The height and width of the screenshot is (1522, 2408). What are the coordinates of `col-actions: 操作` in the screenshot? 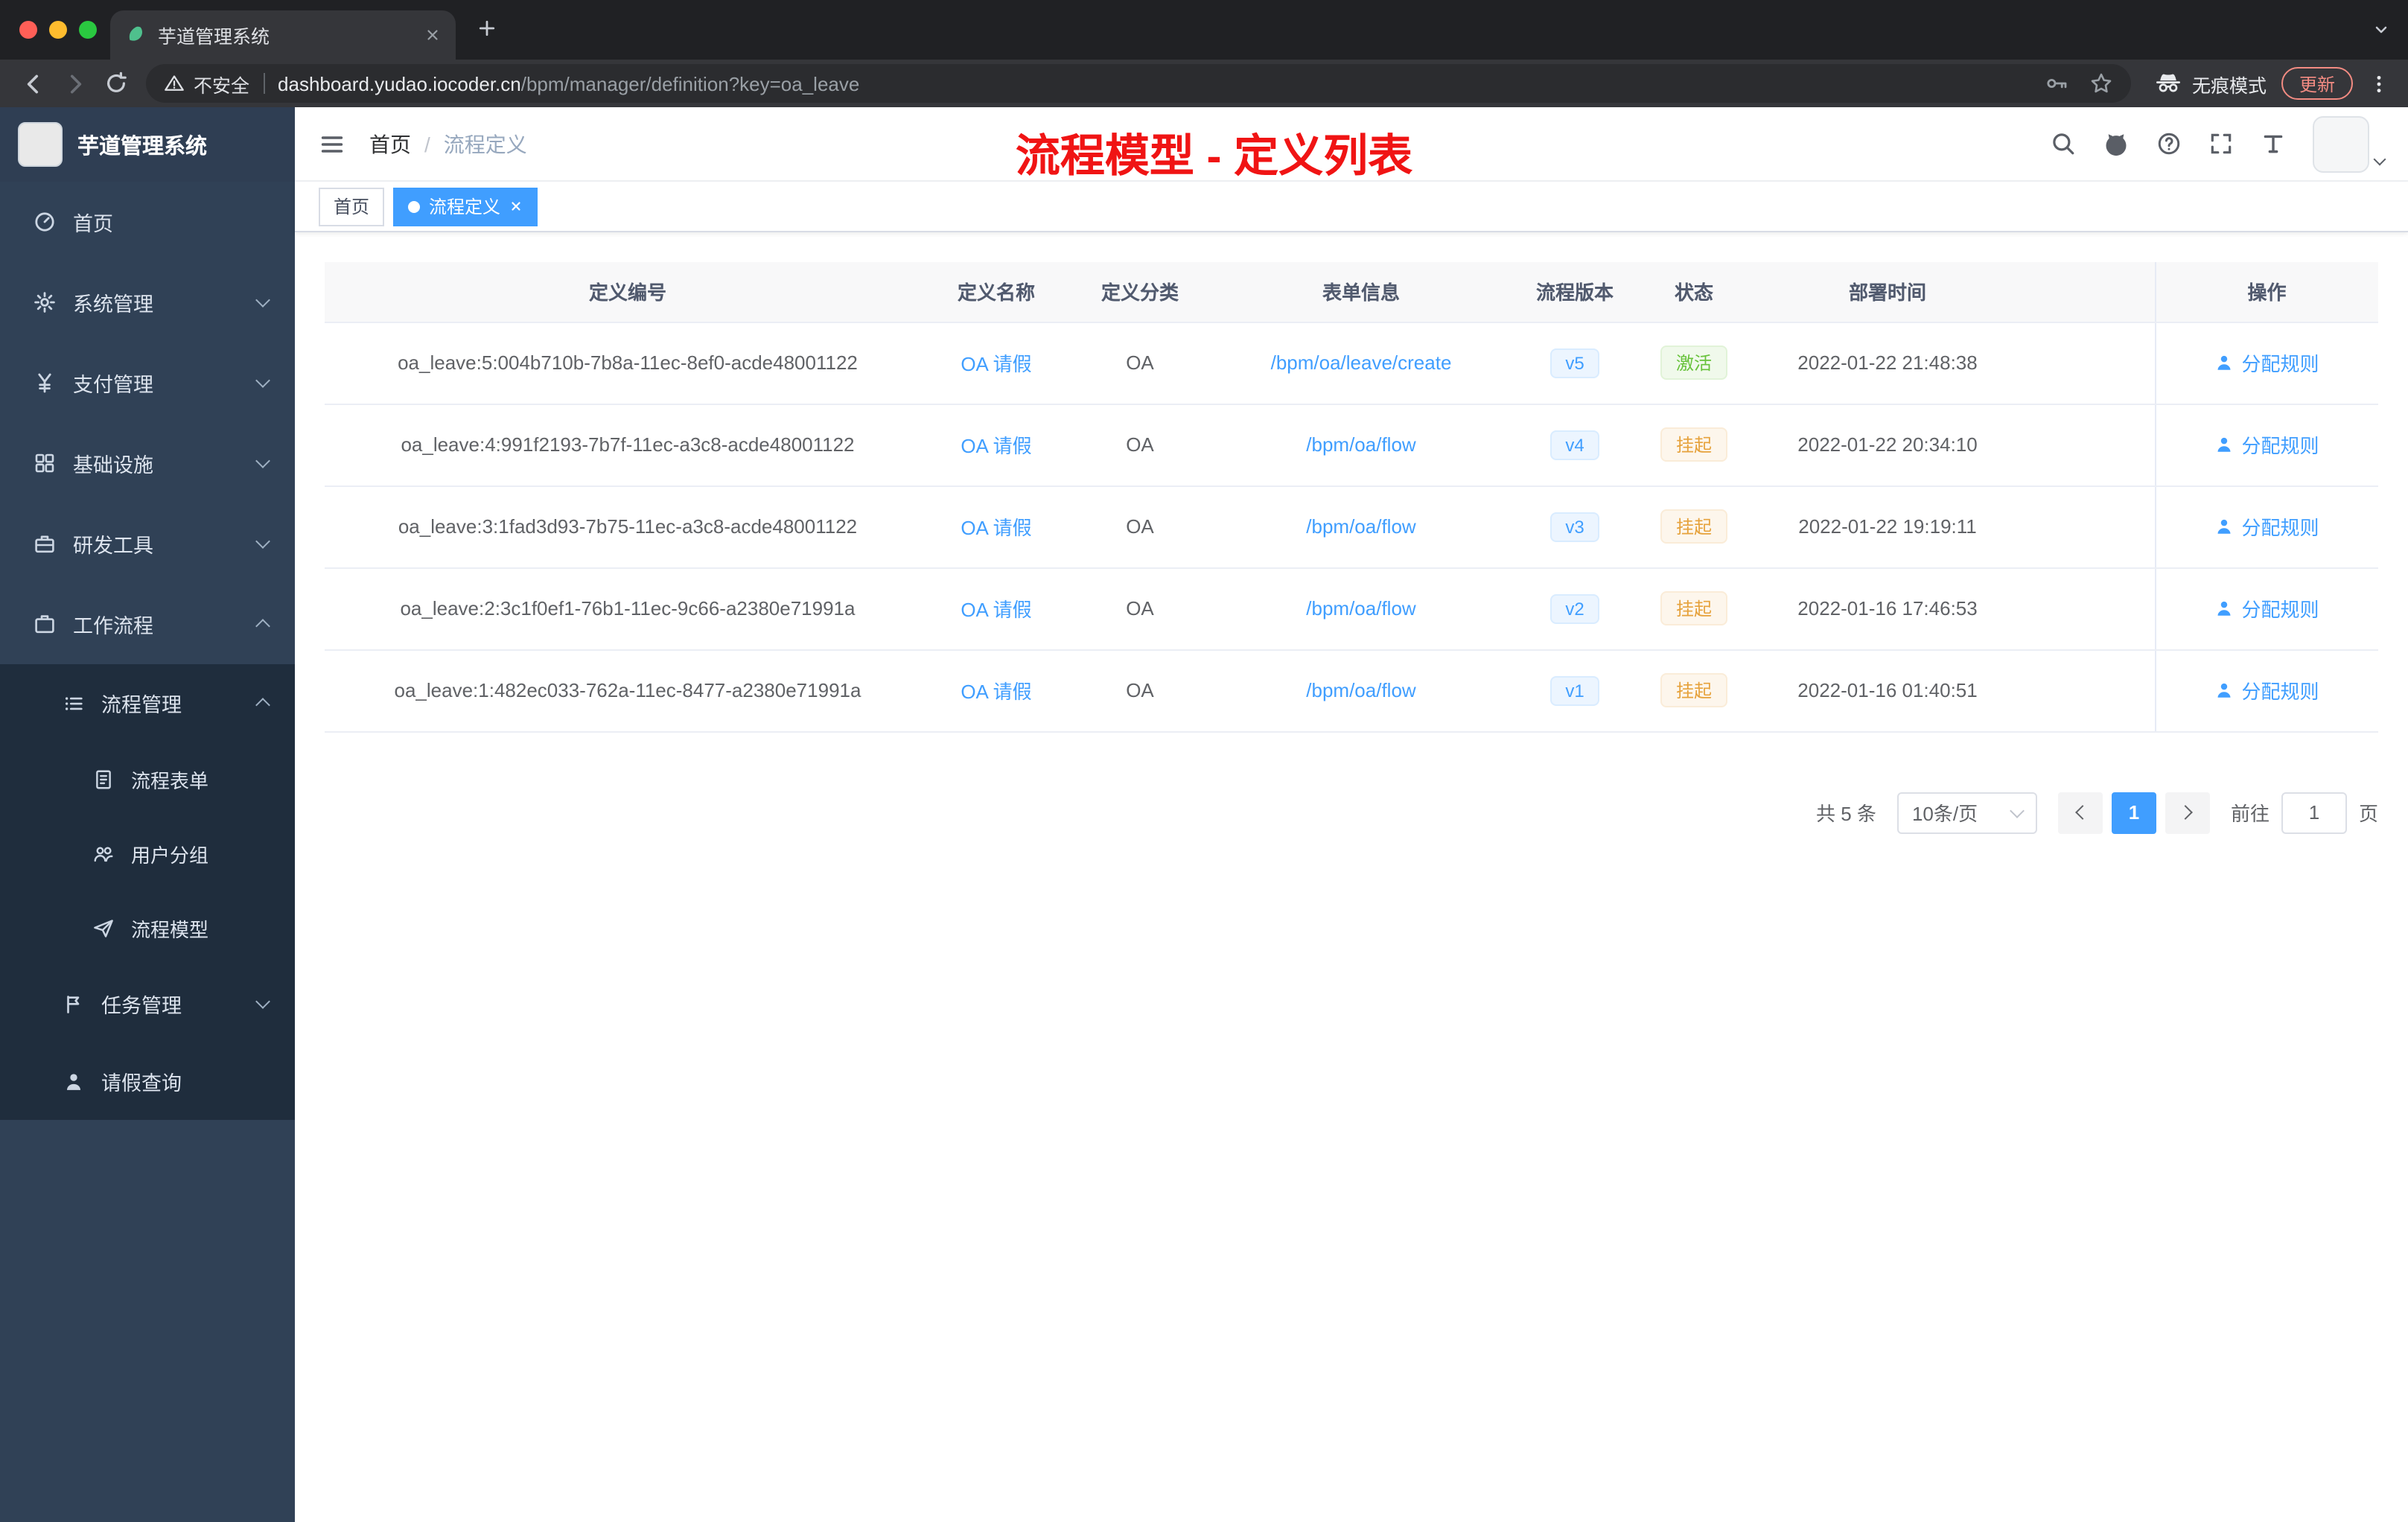 It's located at (2266, 292).